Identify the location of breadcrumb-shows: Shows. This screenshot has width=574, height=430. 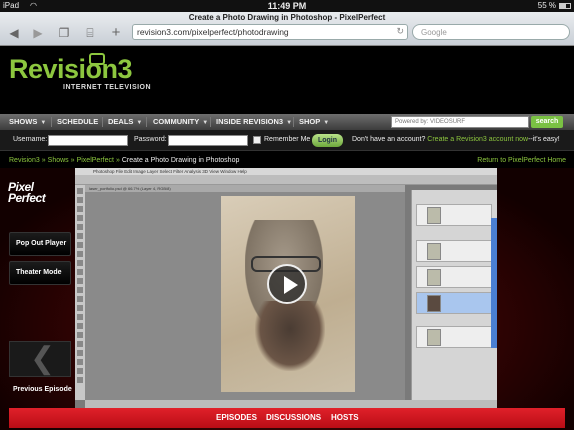
(58, 160).